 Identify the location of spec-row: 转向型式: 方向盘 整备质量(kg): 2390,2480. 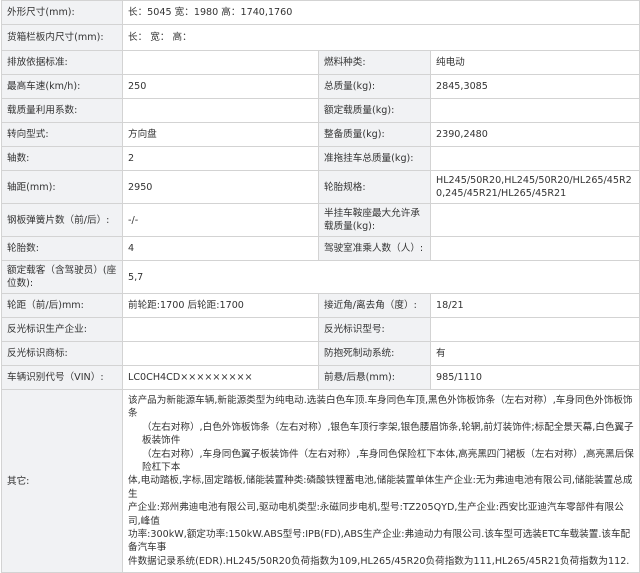
(320, 134).